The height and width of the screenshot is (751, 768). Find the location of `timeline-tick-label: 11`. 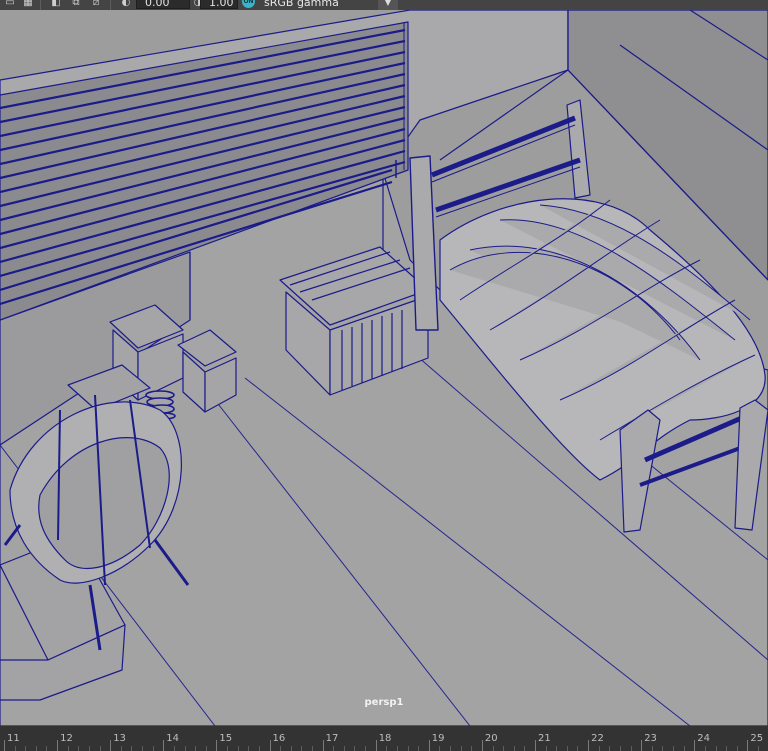

timeline-tick-label: 11 is located at coordinates (13, 738).